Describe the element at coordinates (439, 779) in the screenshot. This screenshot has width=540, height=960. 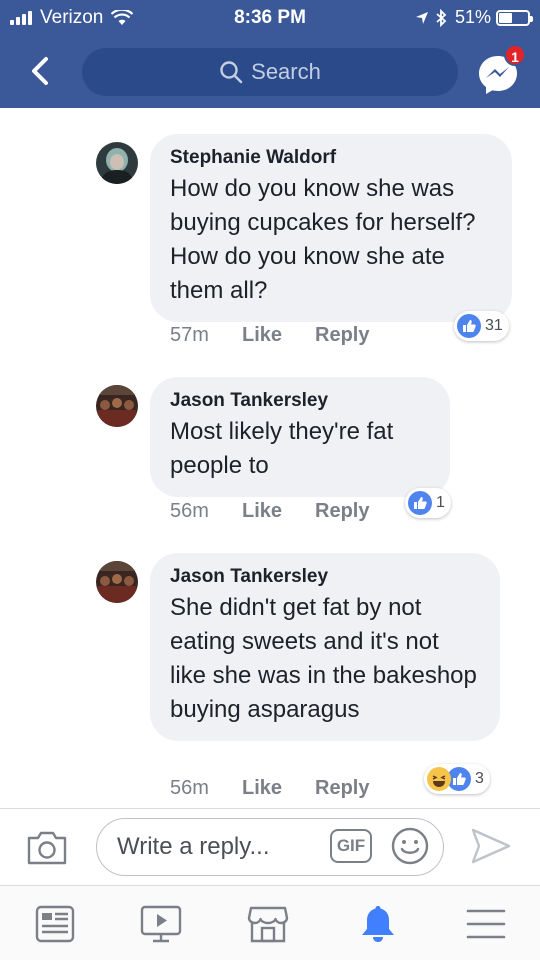
I see `haha-reaction-icon` at that location.